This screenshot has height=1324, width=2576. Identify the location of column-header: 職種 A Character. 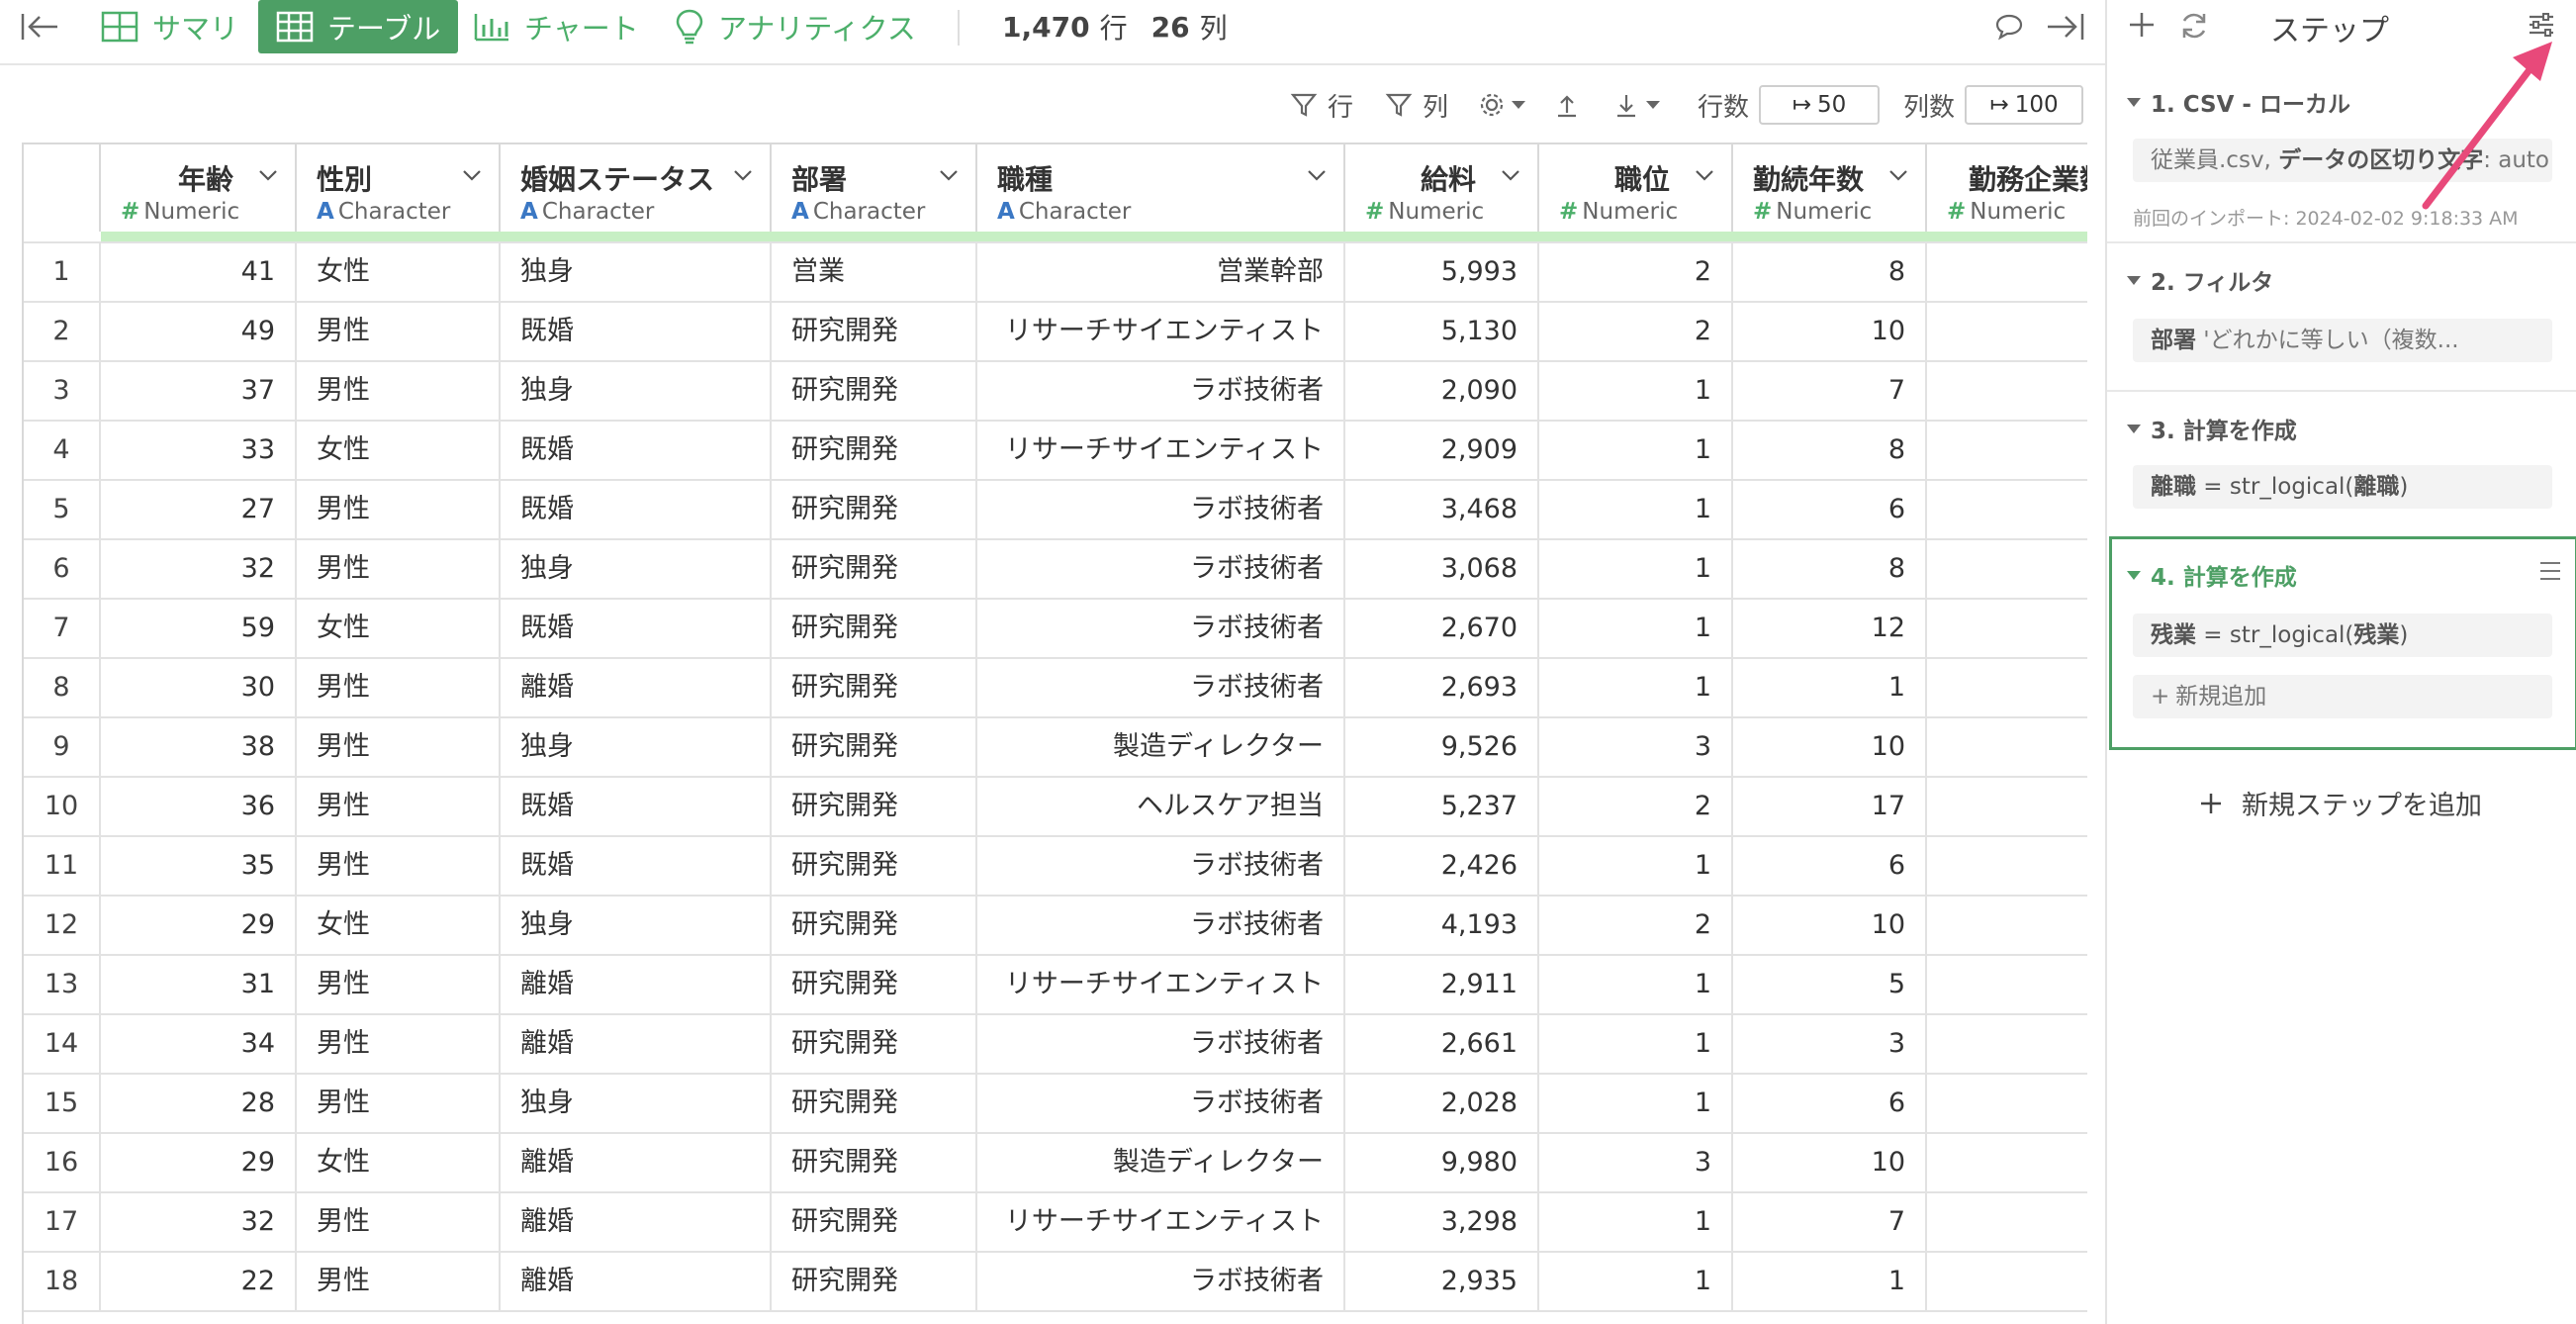
(1161, 188).